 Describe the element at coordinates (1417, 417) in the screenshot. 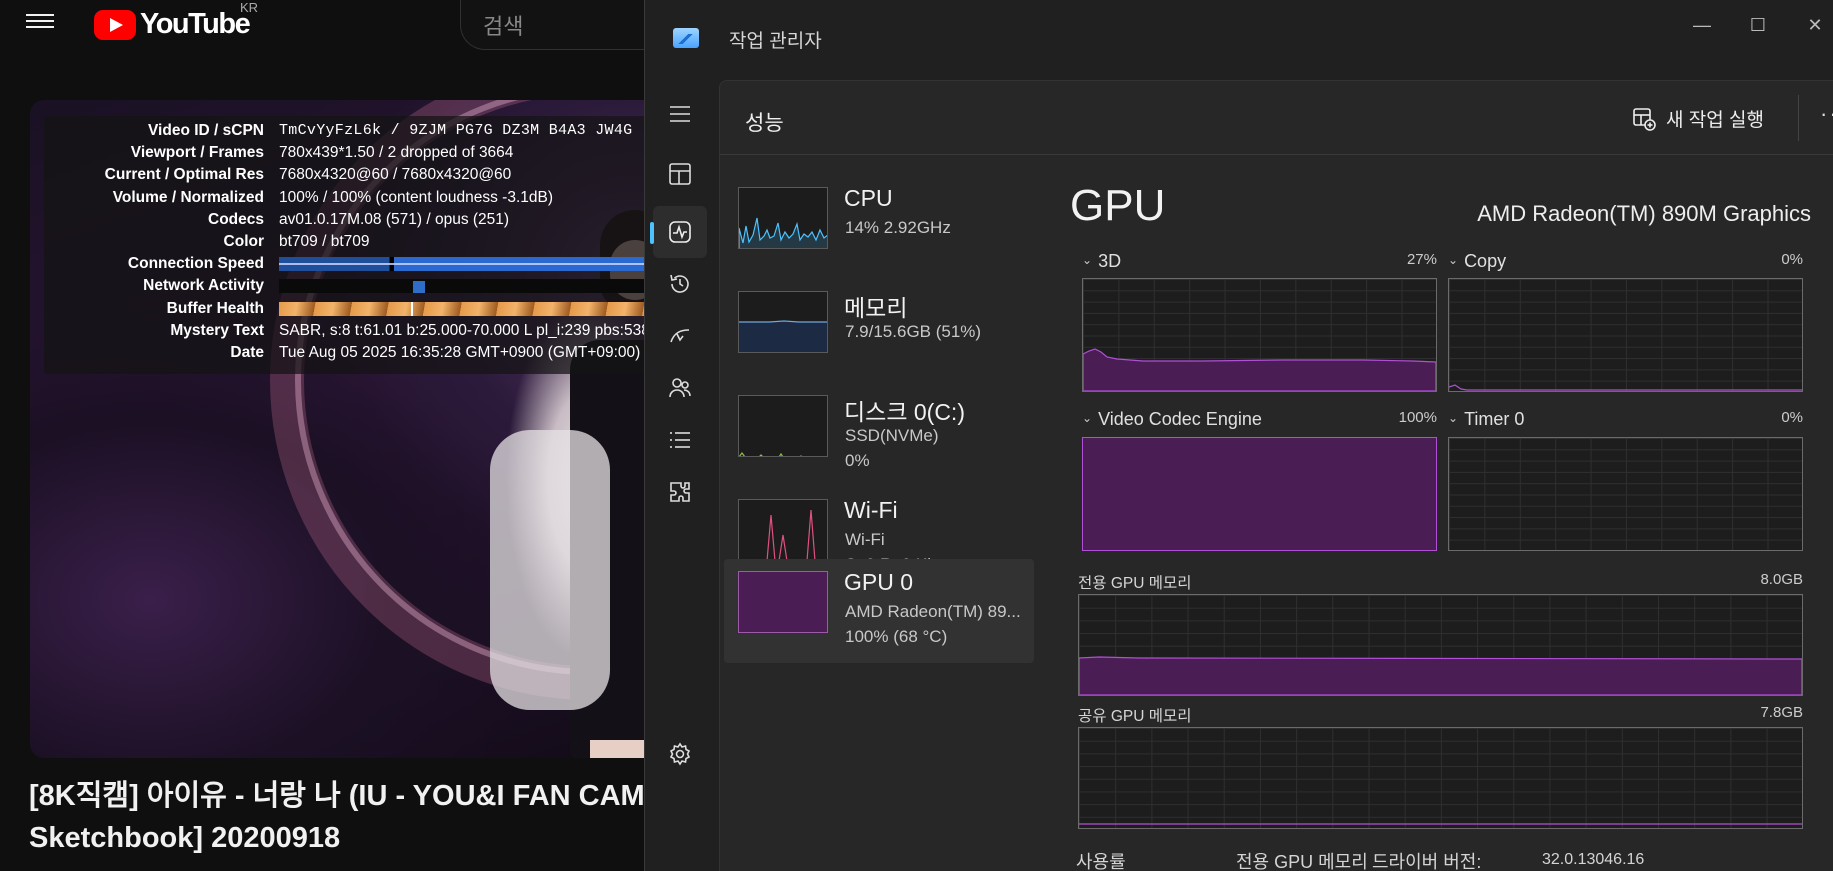

I see `engine-percent: 100%` at that location.